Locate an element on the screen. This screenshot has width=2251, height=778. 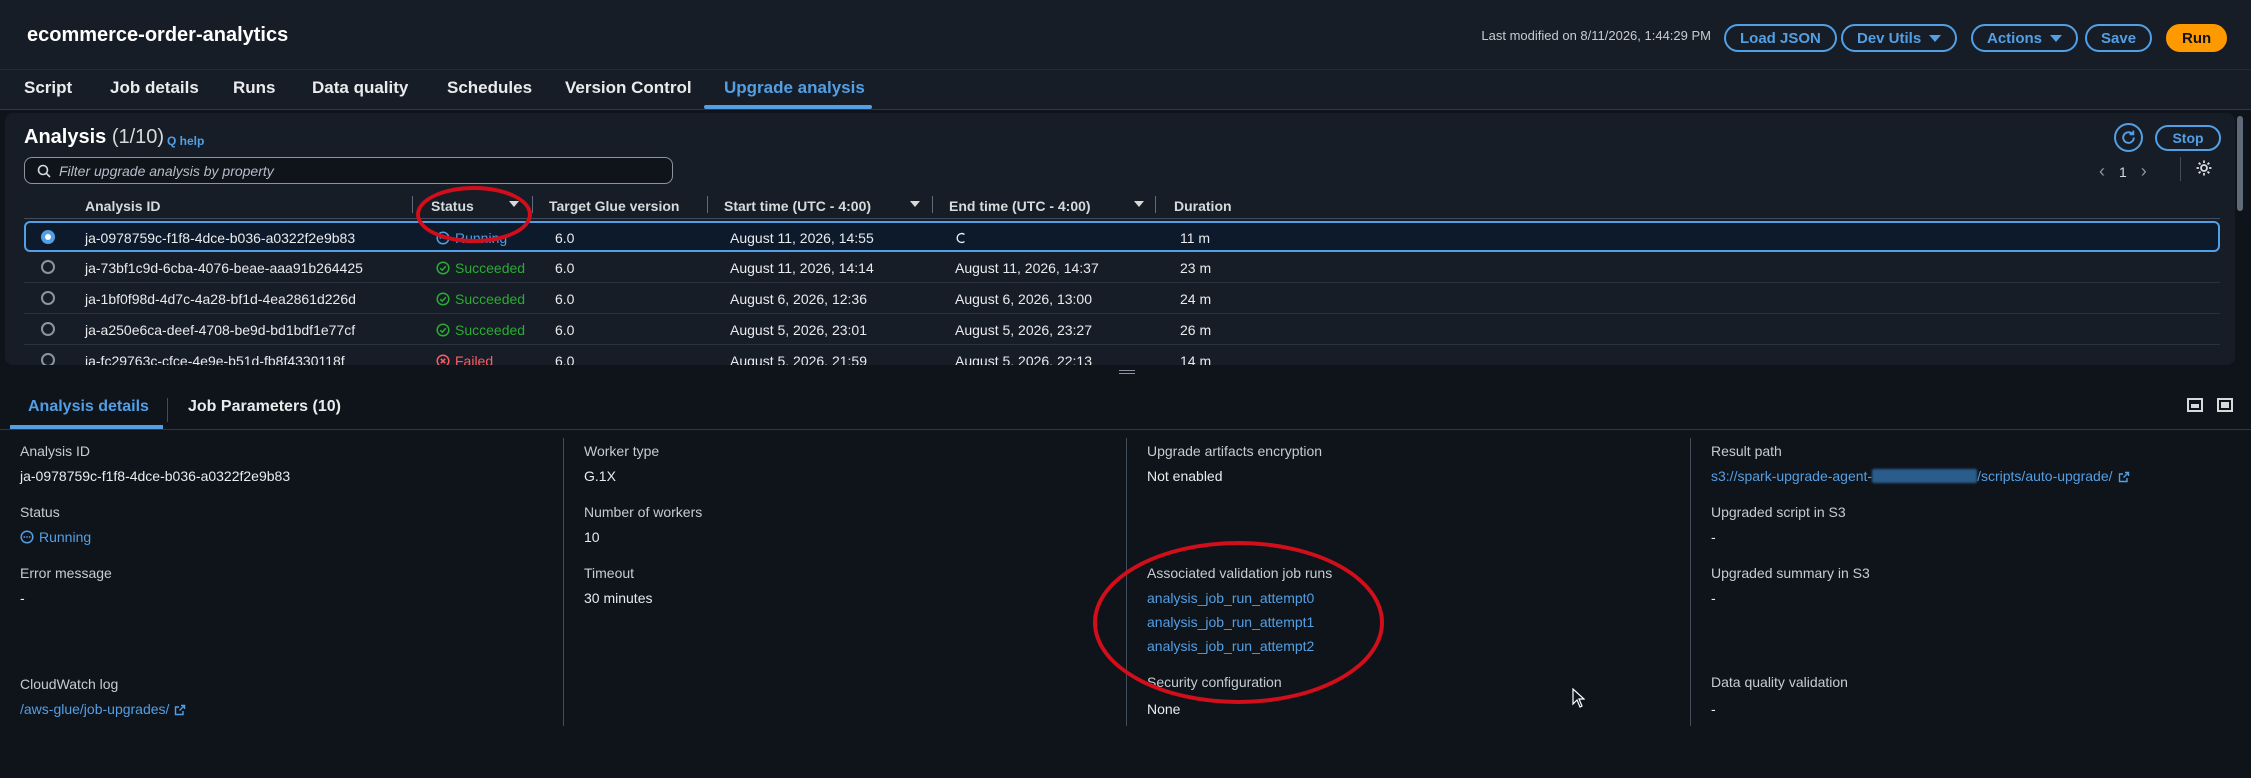
load-json-button: Load JSON is located at coordinates (1780, 38).